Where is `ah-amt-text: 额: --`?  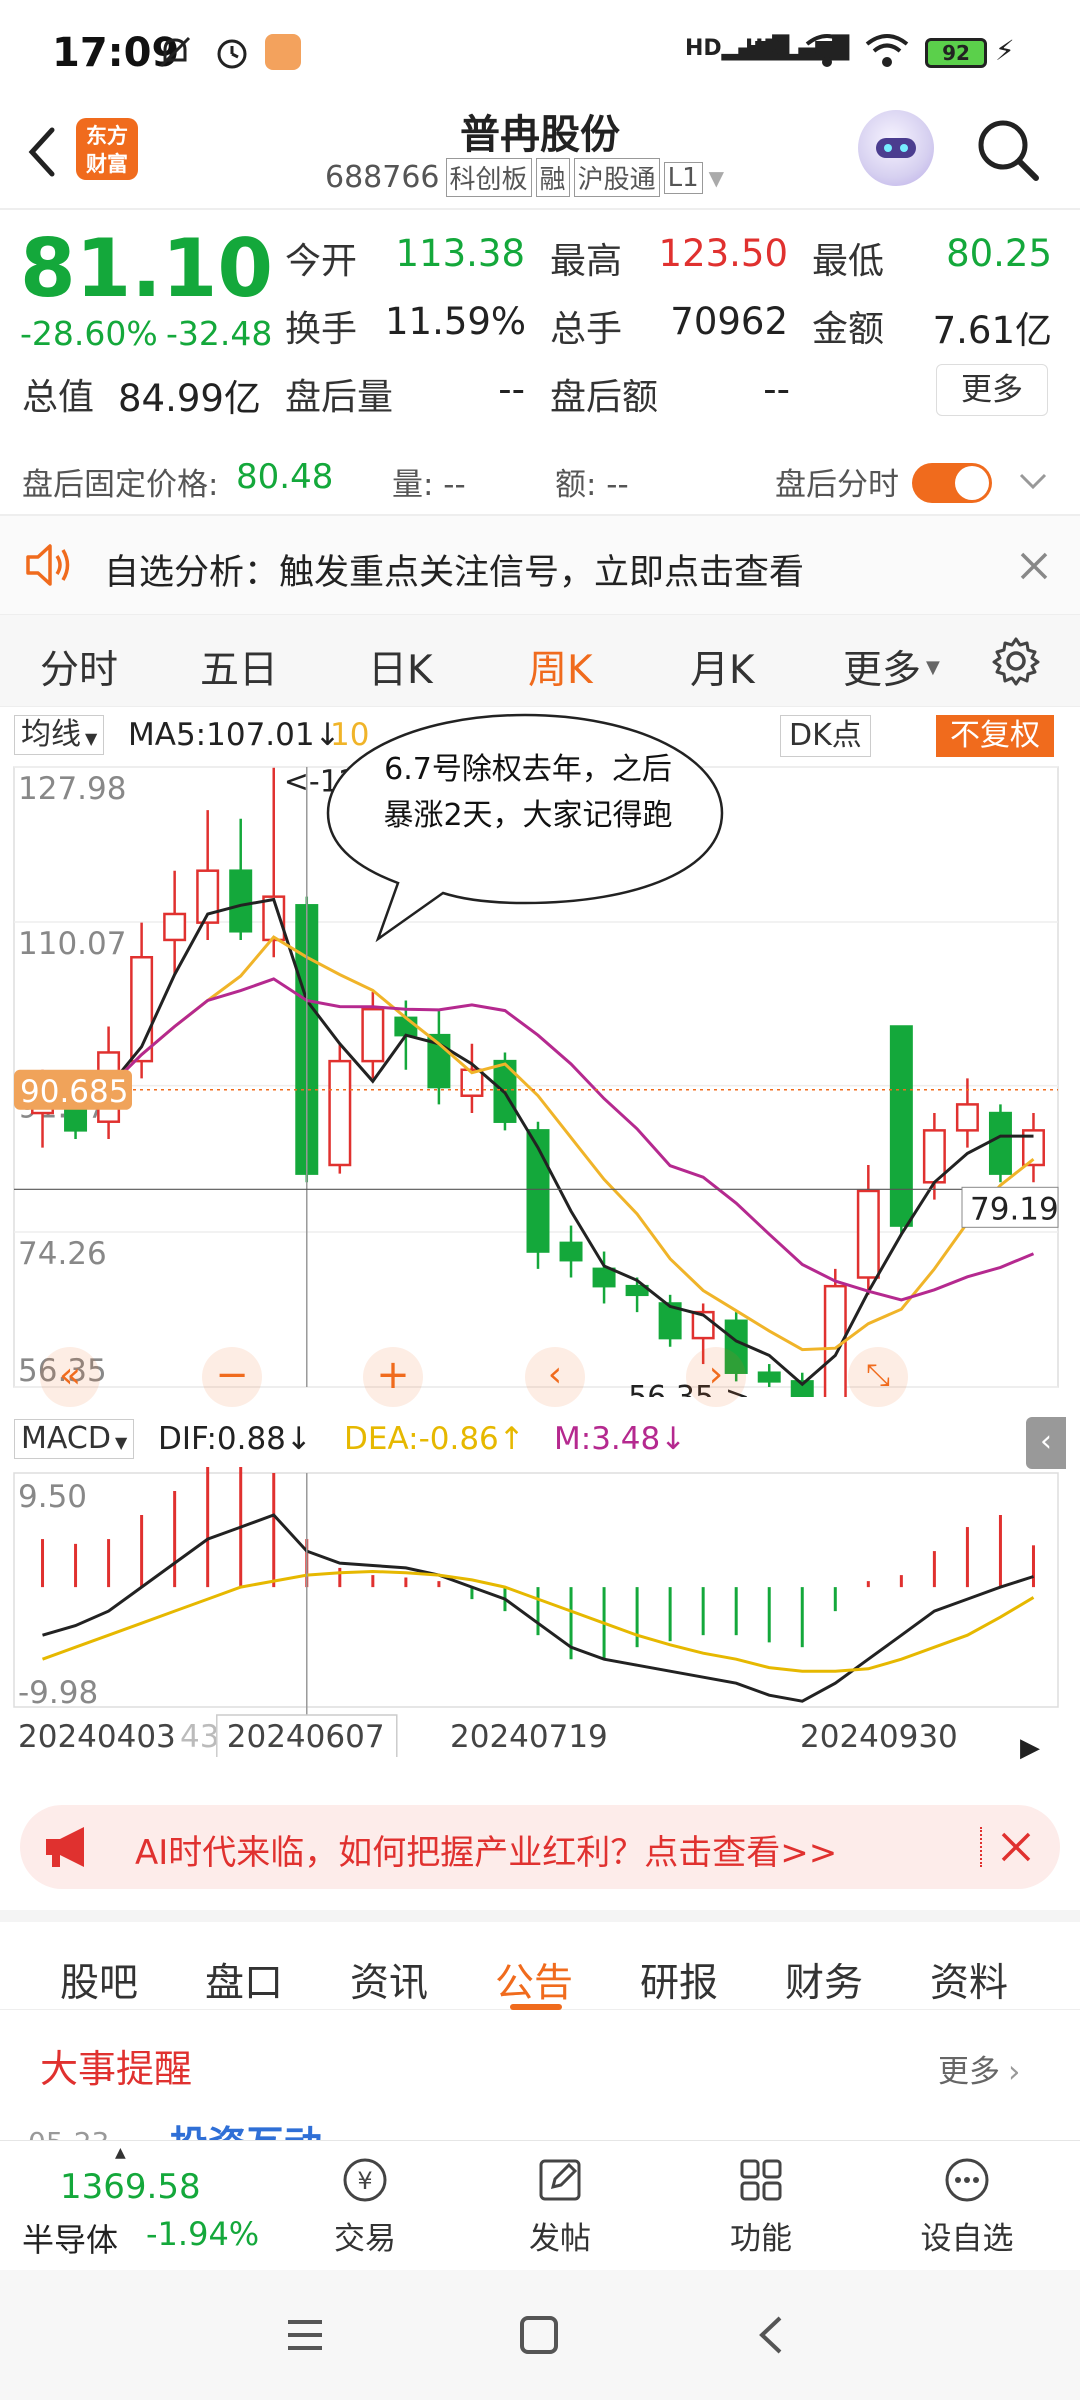
ah-amt-text: 额: -- is located at coordinates (592, 485).